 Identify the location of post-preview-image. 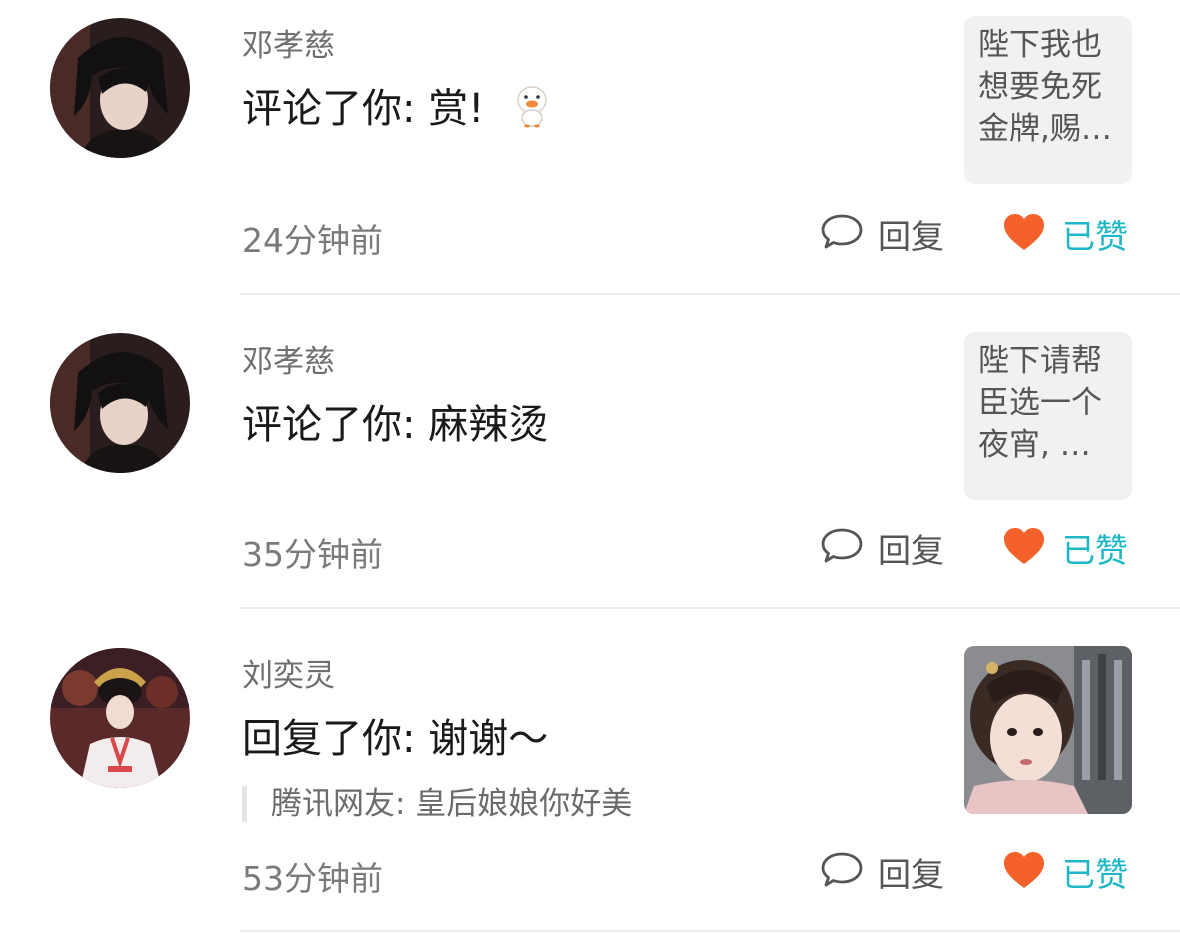
(1048, 730).